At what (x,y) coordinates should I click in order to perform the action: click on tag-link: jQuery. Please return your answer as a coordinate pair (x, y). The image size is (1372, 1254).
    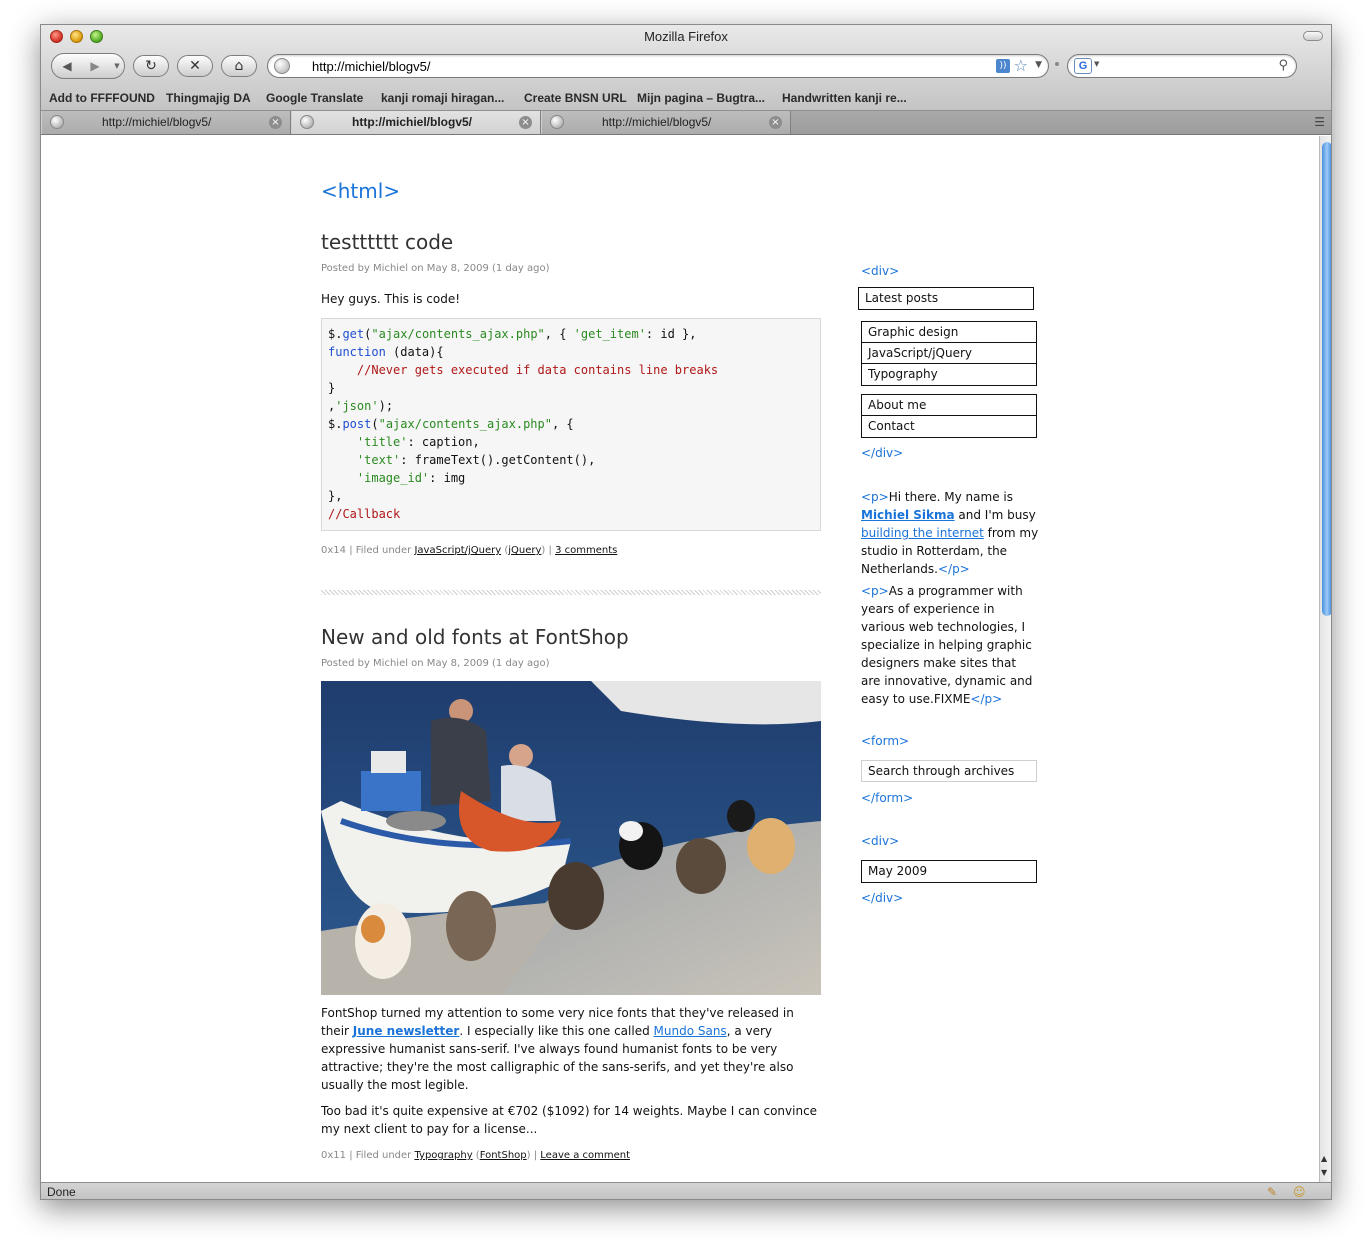
    Looking at the image, I should click on (524, 550).